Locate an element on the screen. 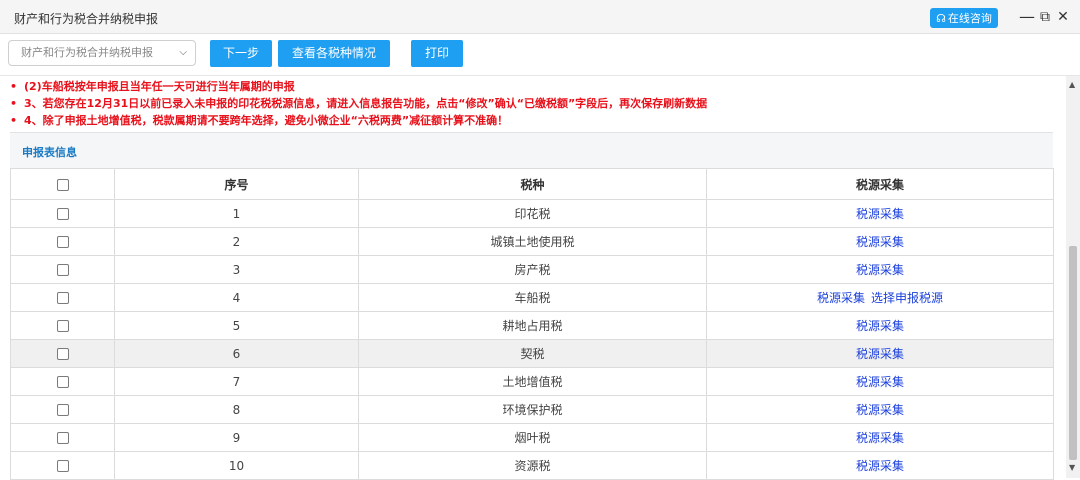  row-no: 9 is located at coordinates (236, 437).